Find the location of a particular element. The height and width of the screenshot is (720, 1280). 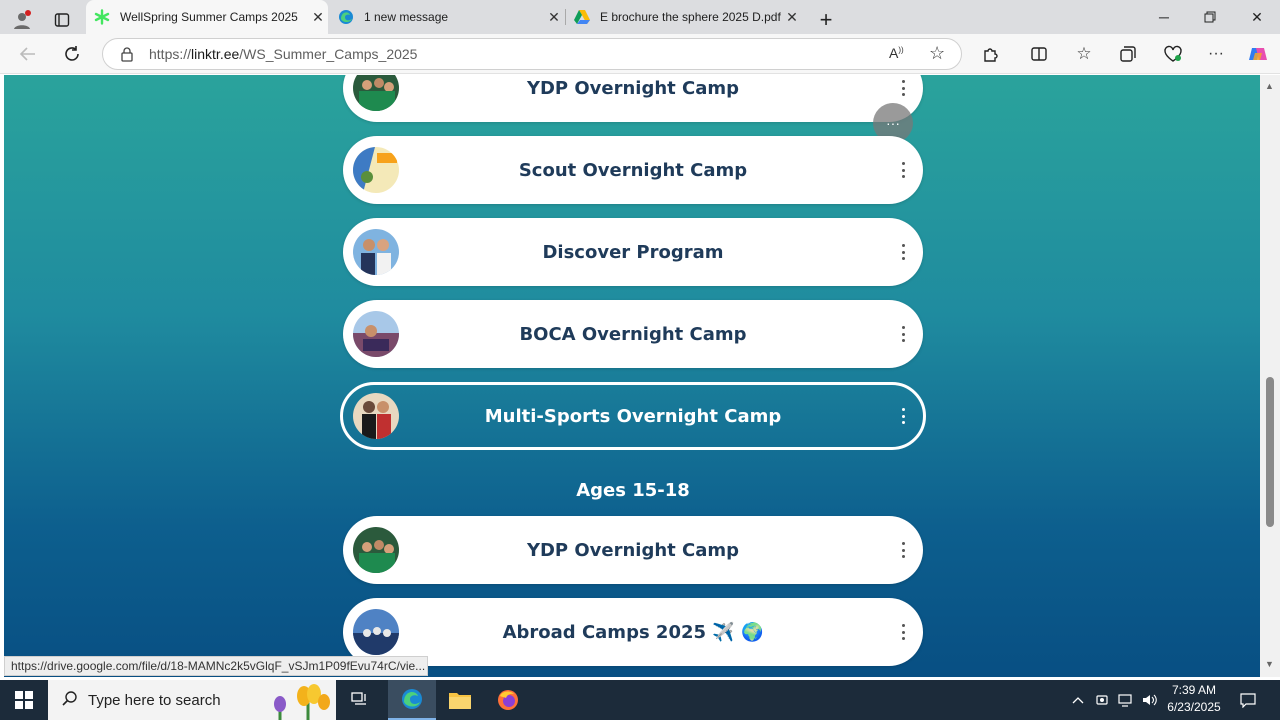

link-label: Multi-Sports Overnight Camp is located at coordinates (633, 416).